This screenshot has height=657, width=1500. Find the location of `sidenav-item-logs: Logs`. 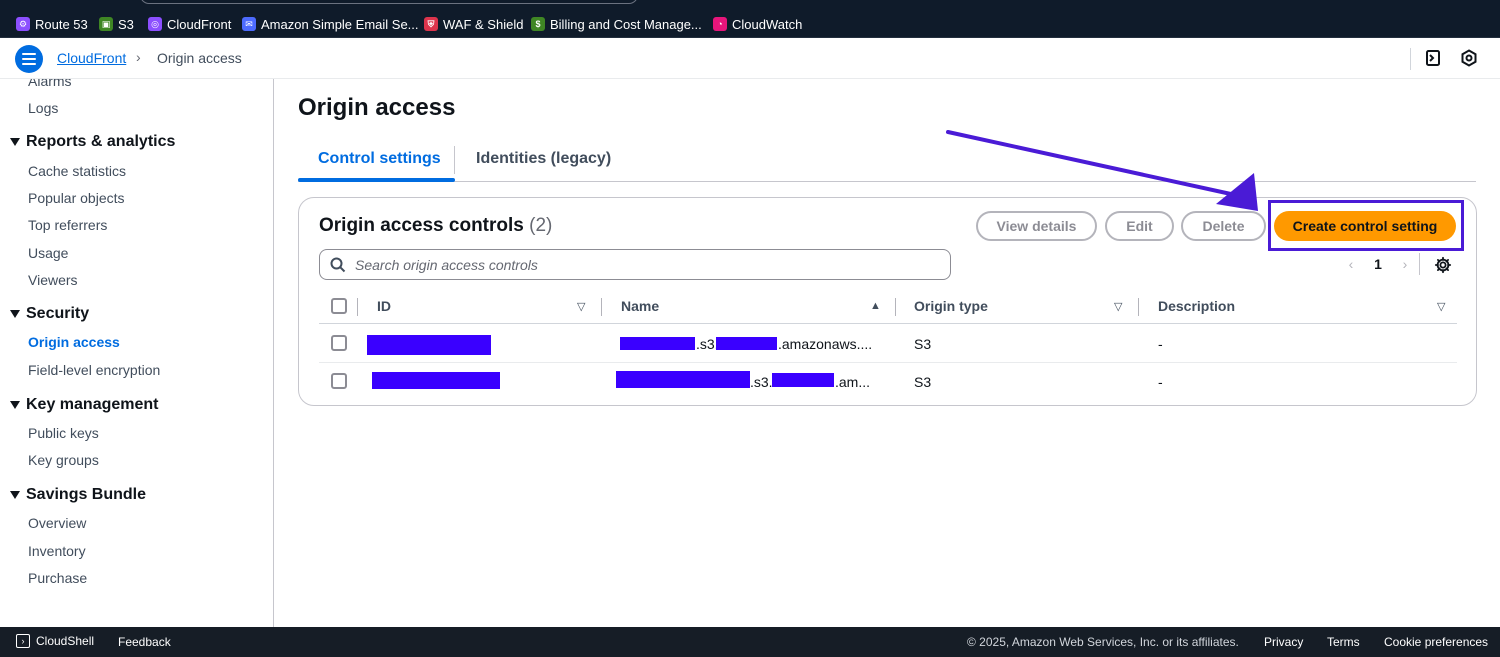

sidenav-item-logs: Logs is located at coordinates (43, 108).